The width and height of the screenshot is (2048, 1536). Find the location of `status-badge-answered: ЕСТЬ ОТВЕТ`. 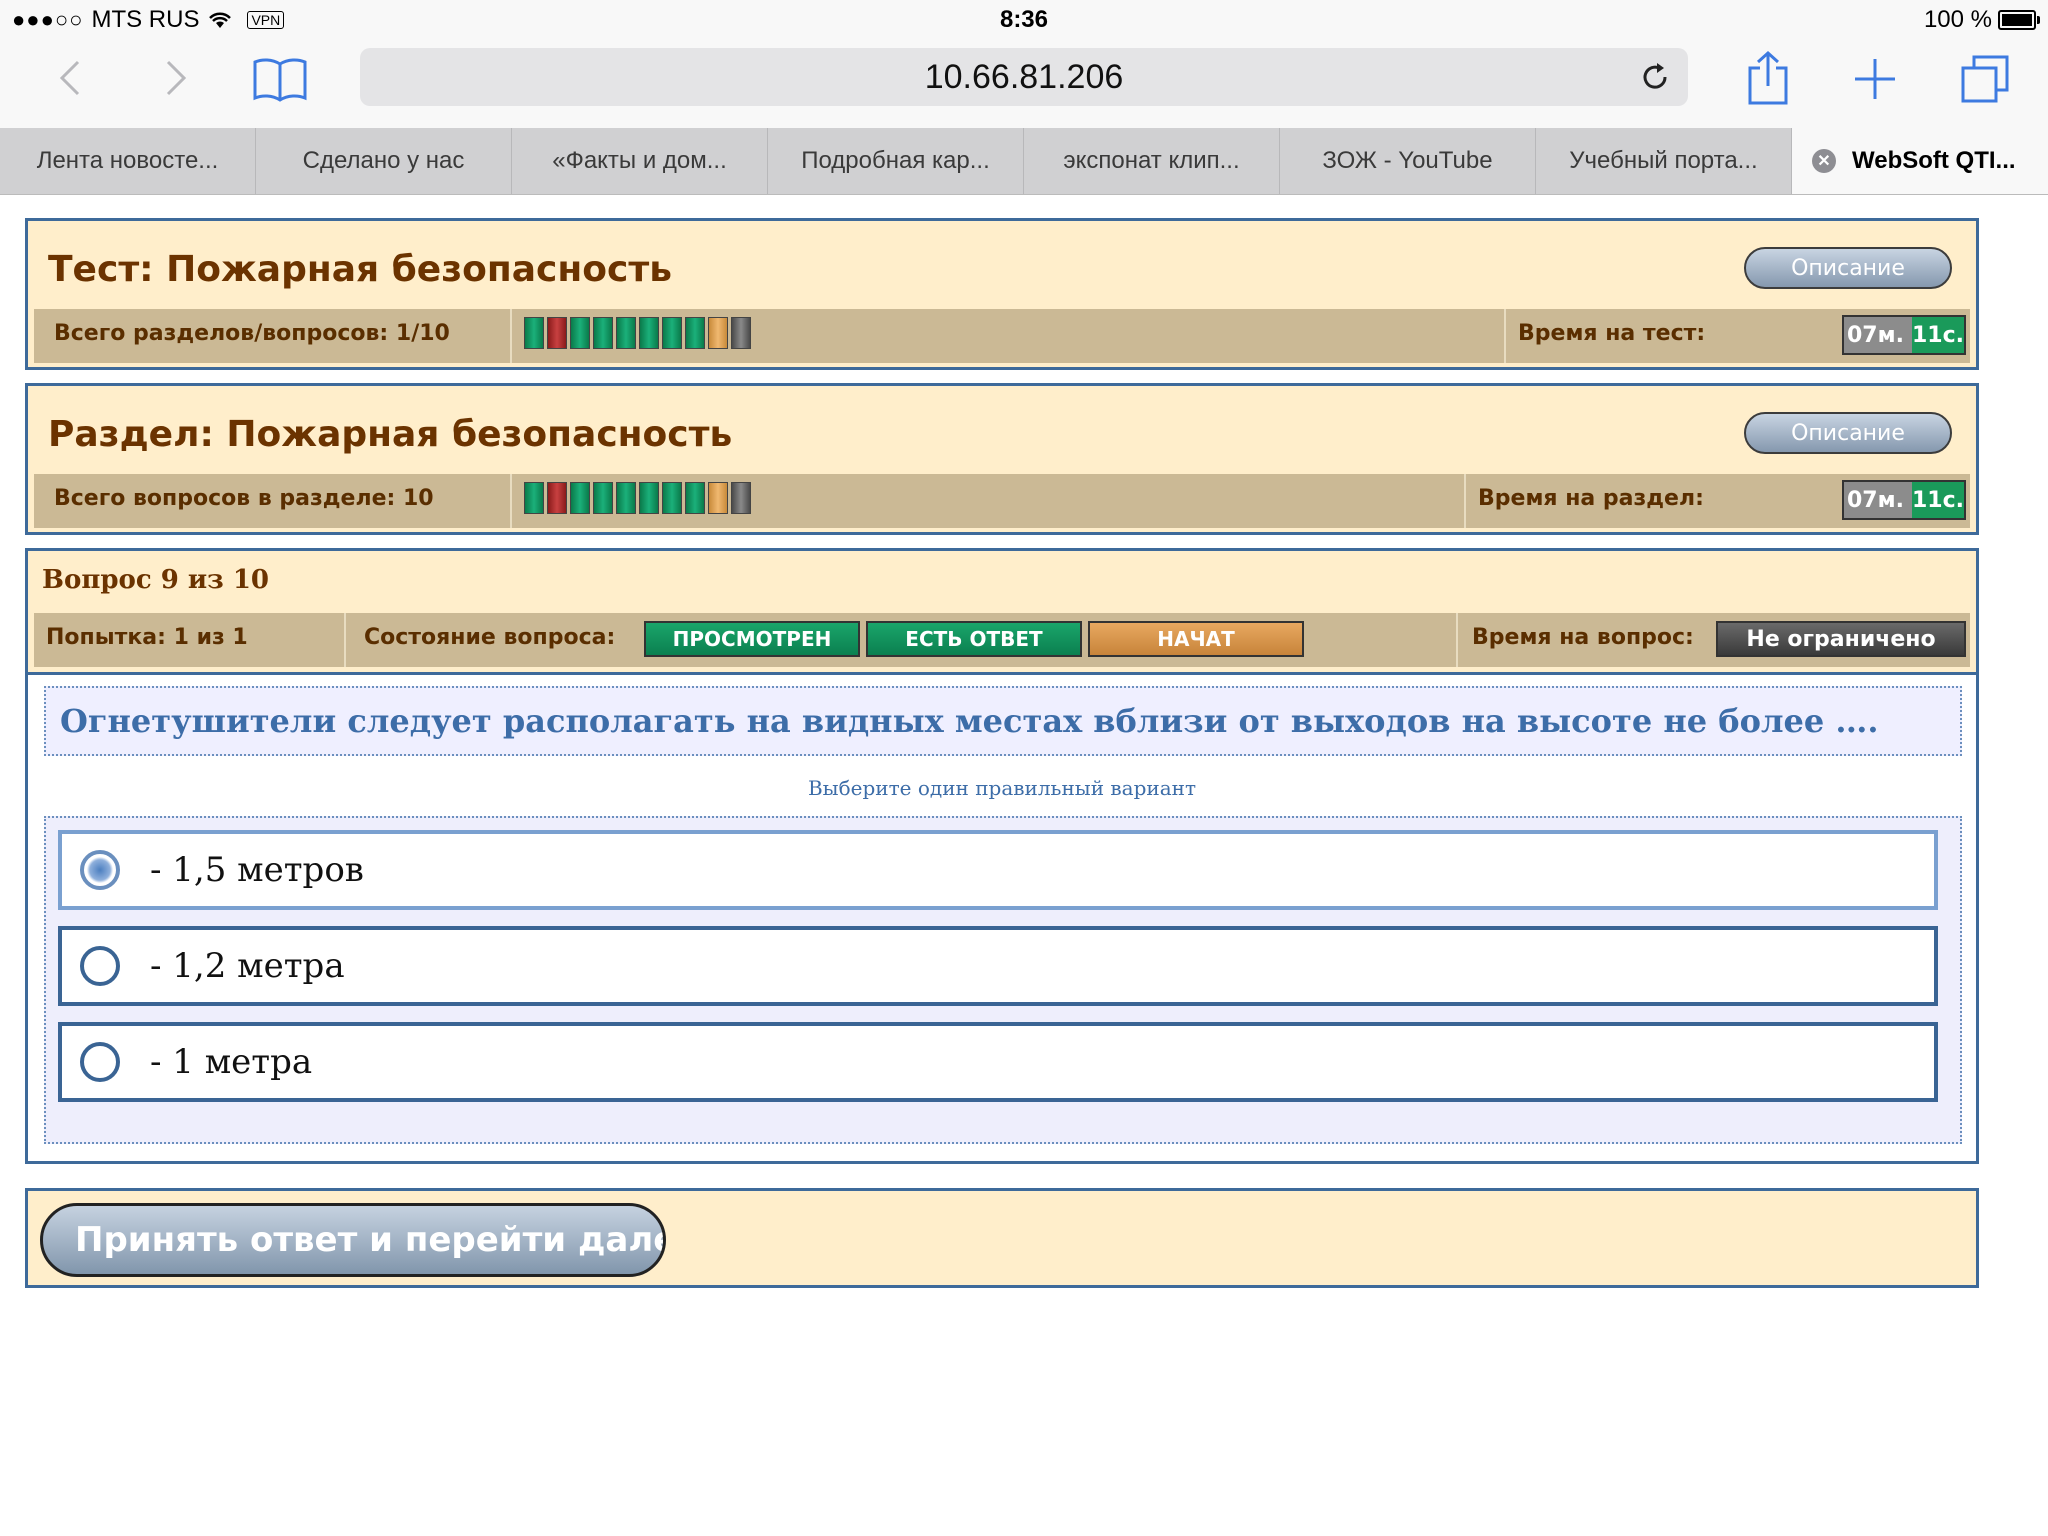

status-badge-answered: ЕСТЬ ОТВЕТ is located at coordinates (974, 639).